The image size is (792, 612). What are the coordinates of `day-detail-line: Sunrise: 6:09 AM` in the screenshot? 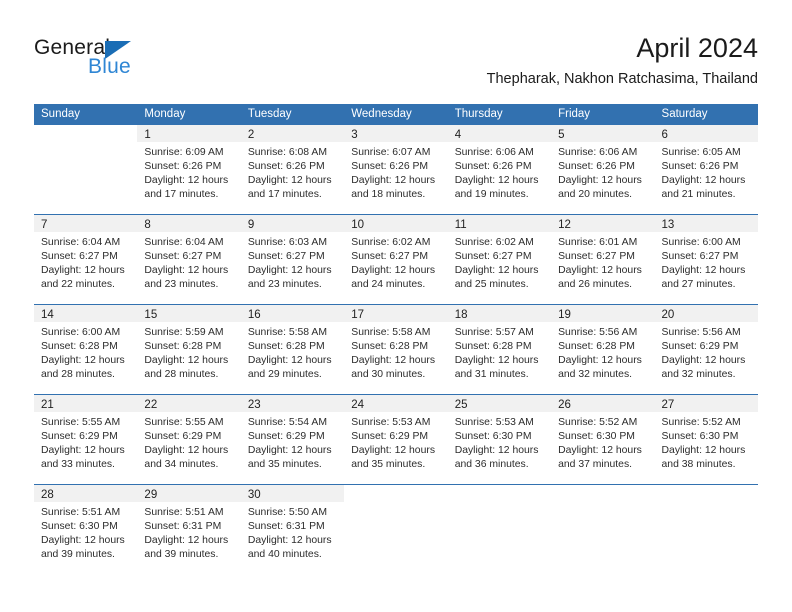 It's located at (184, 152).